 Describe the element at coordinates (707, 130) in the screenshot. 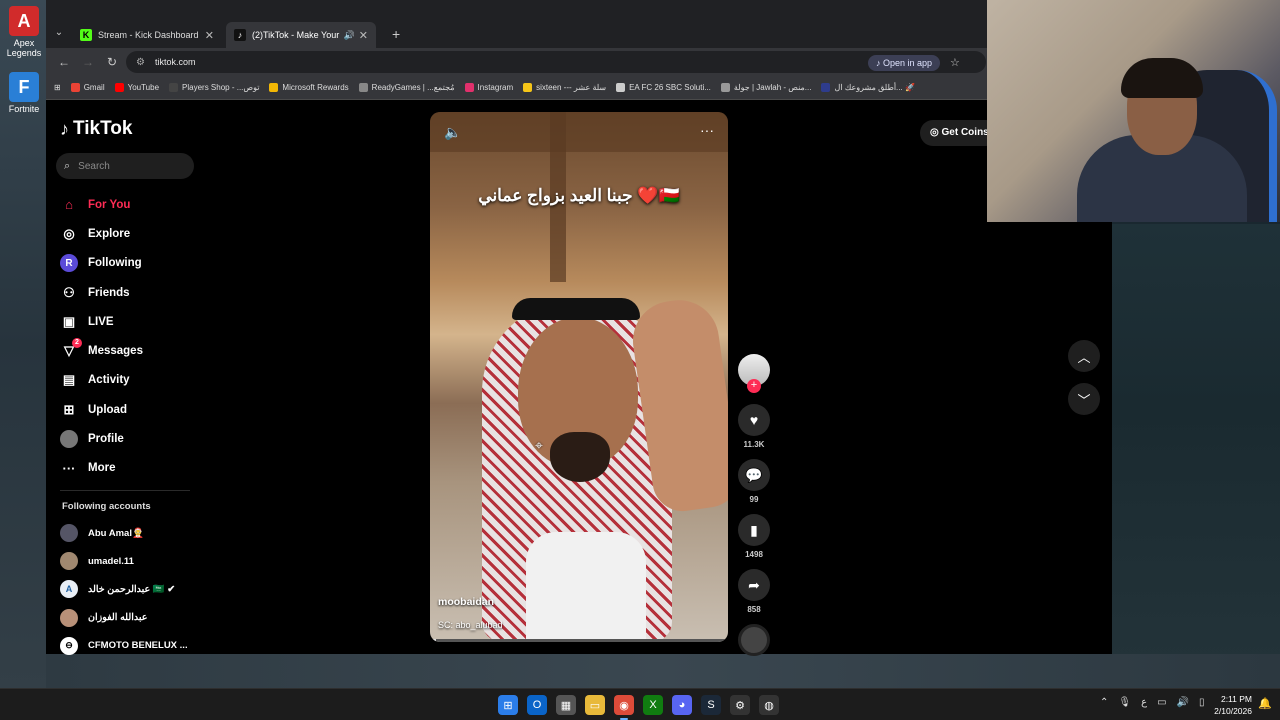

I see `more-options-icon: ···` at that location.